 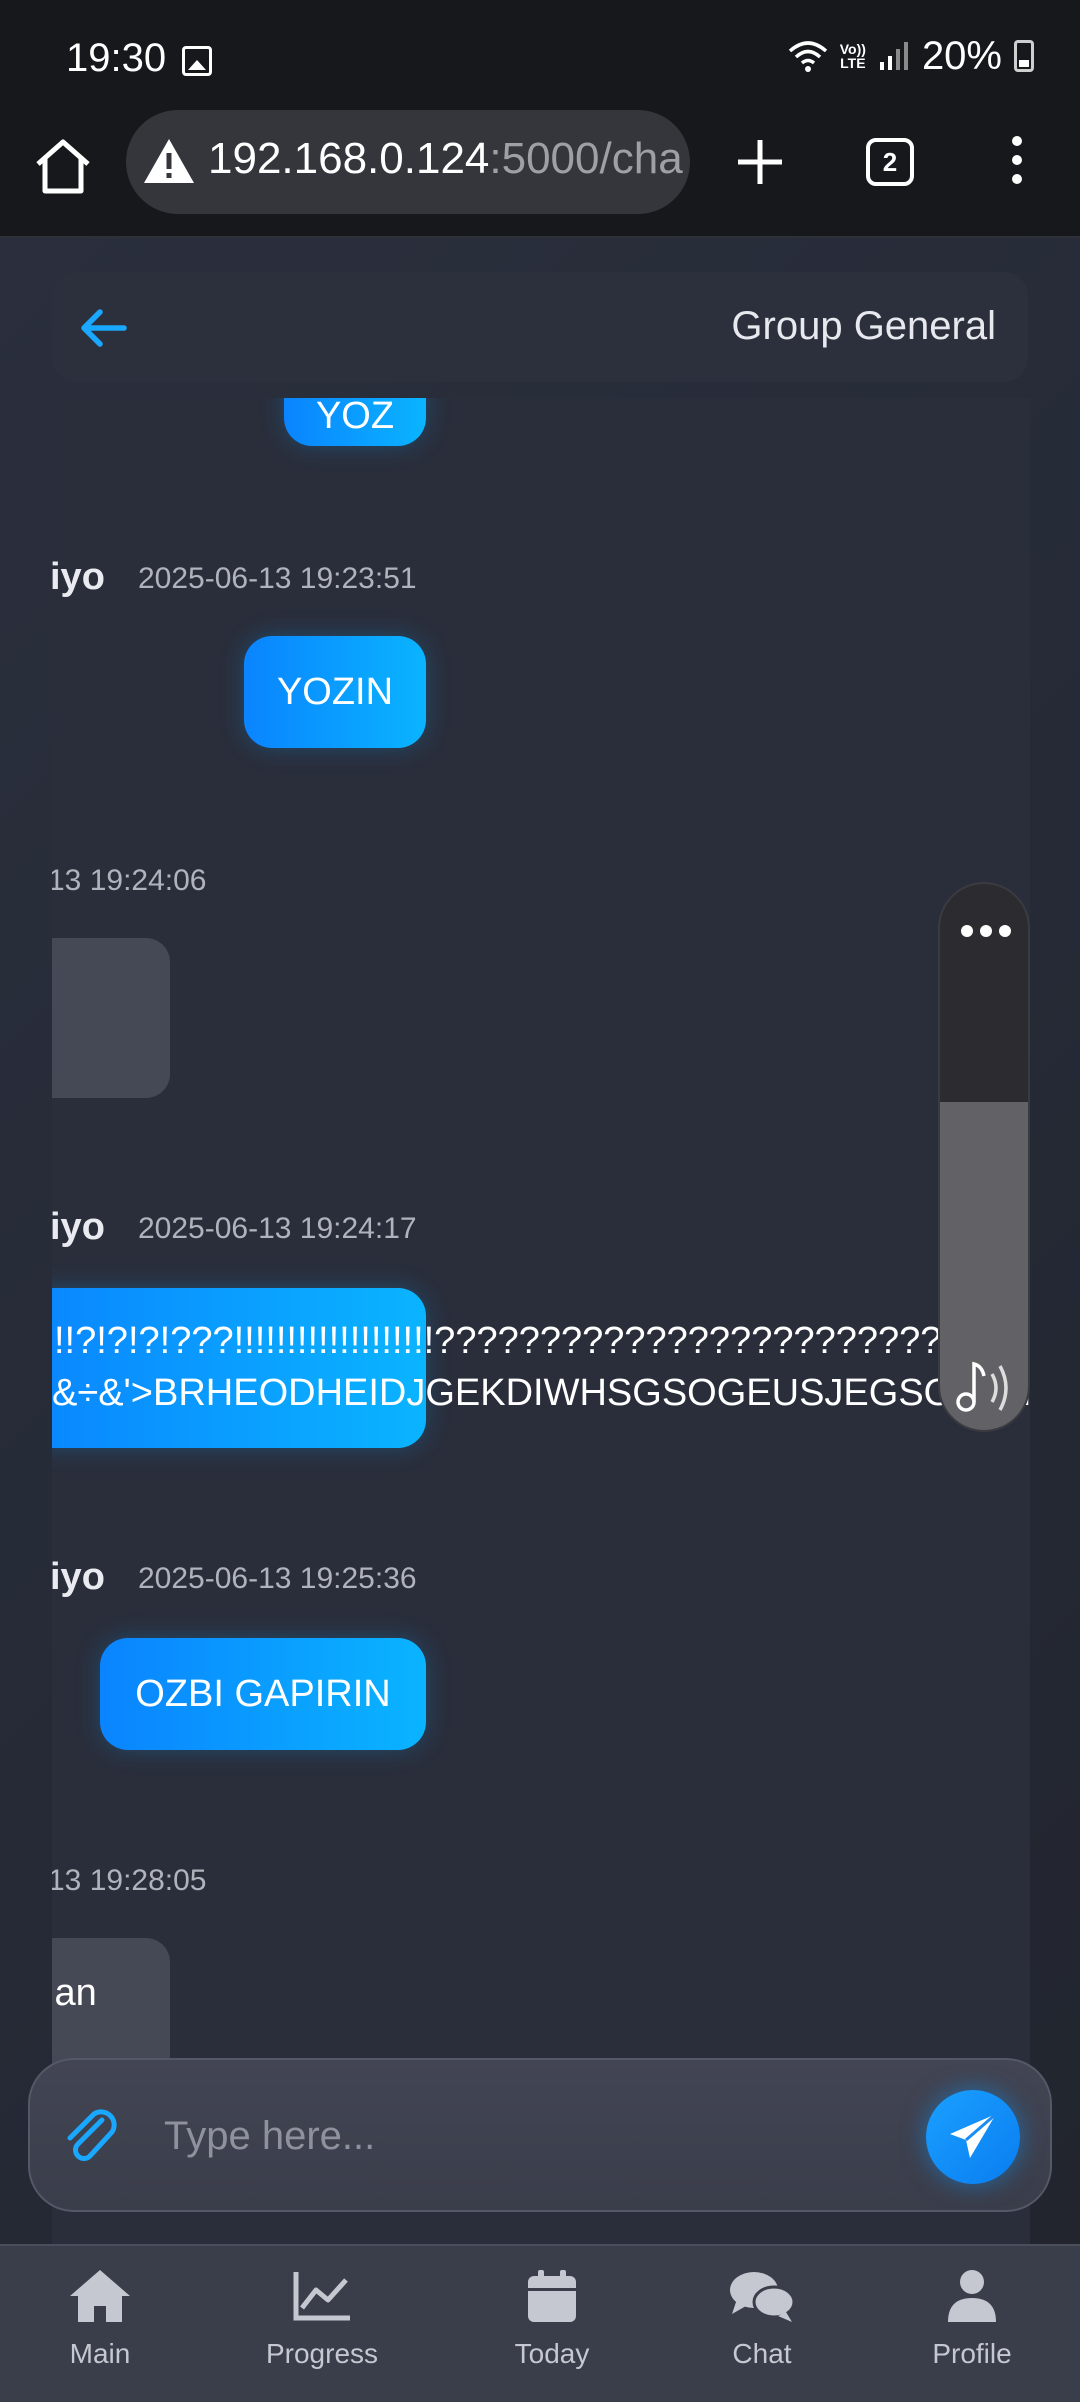 I want to click on message-bubble, so click(x=239, y=1368).